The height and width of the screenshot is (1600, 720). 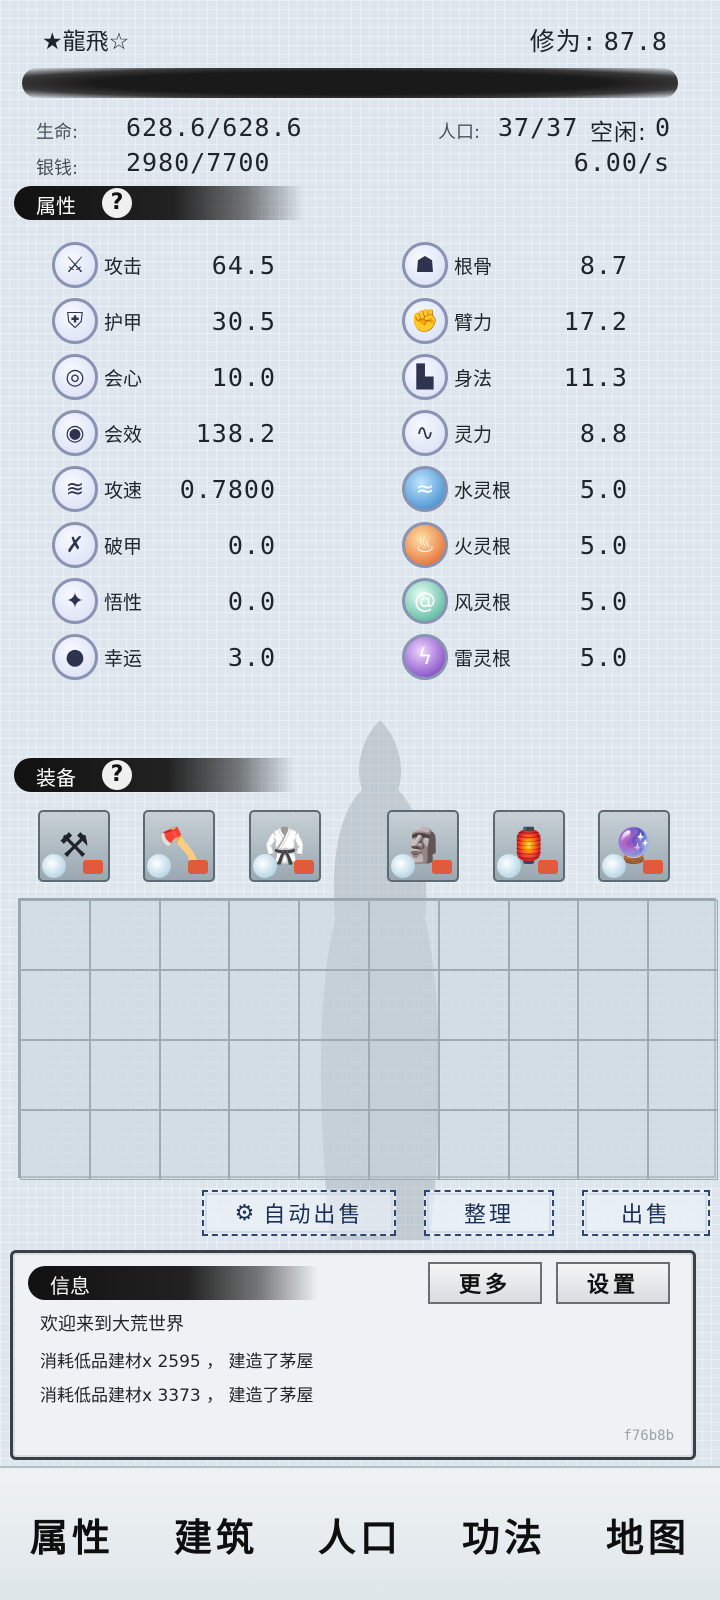 What do you see at coordinates (159, 203) in the screenshot?
I see `attributes-header: 属性 ?` at bounding box center [159, 203].